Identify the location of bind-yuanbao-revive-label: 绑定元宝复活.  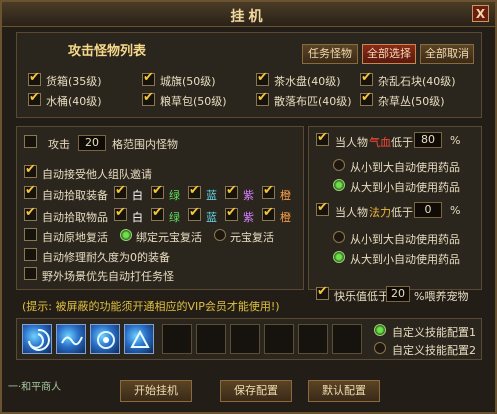
(169, 237).